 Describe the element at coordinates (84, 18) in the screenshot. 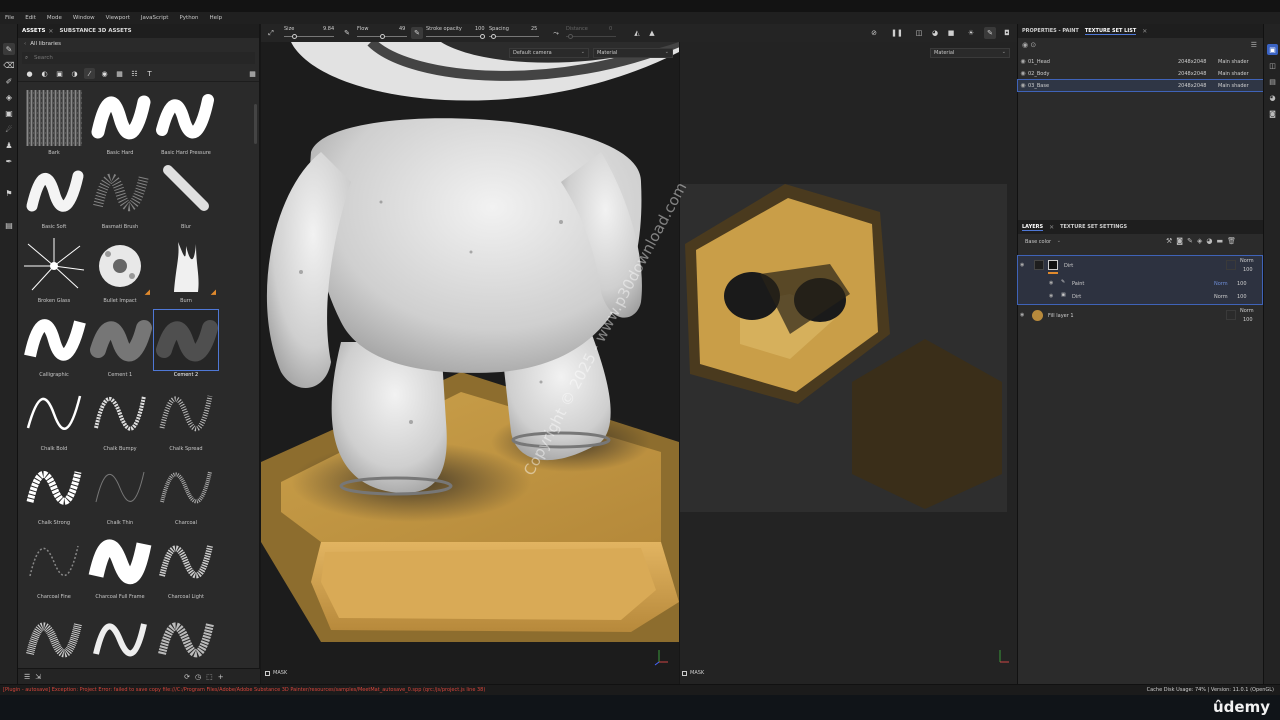

I see `menu-window: Window` at that location.